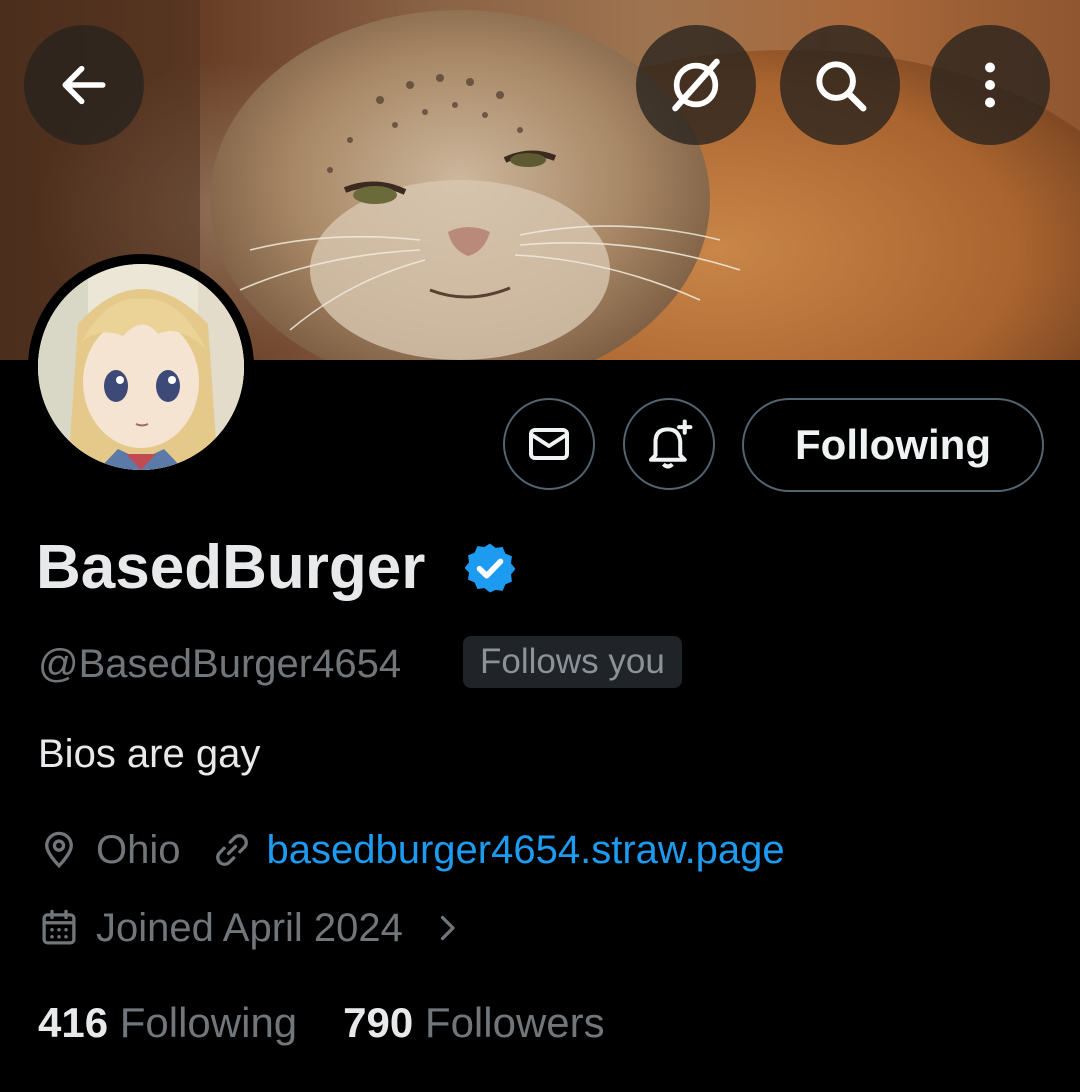 This screenshot has height=1092, width=1080. What do you see at coordinates (526, 850) in the screenshot?
I see `website-link: basedburger4654.straw.page` at bounding box center [526, 850].